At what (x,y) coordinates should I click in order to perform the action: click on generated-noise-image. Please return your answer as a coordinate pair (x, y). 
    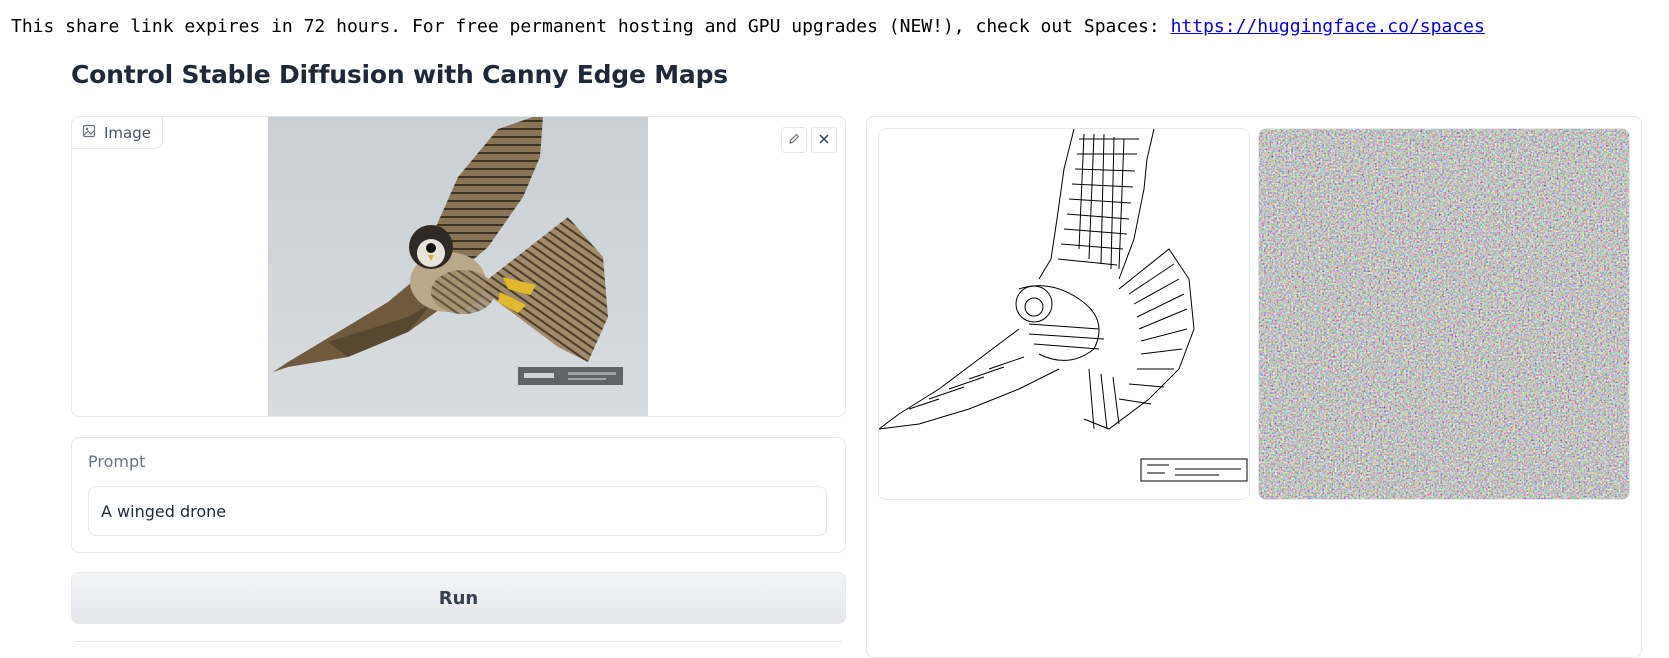
    Looking at the image, I should click on (1444, 314).